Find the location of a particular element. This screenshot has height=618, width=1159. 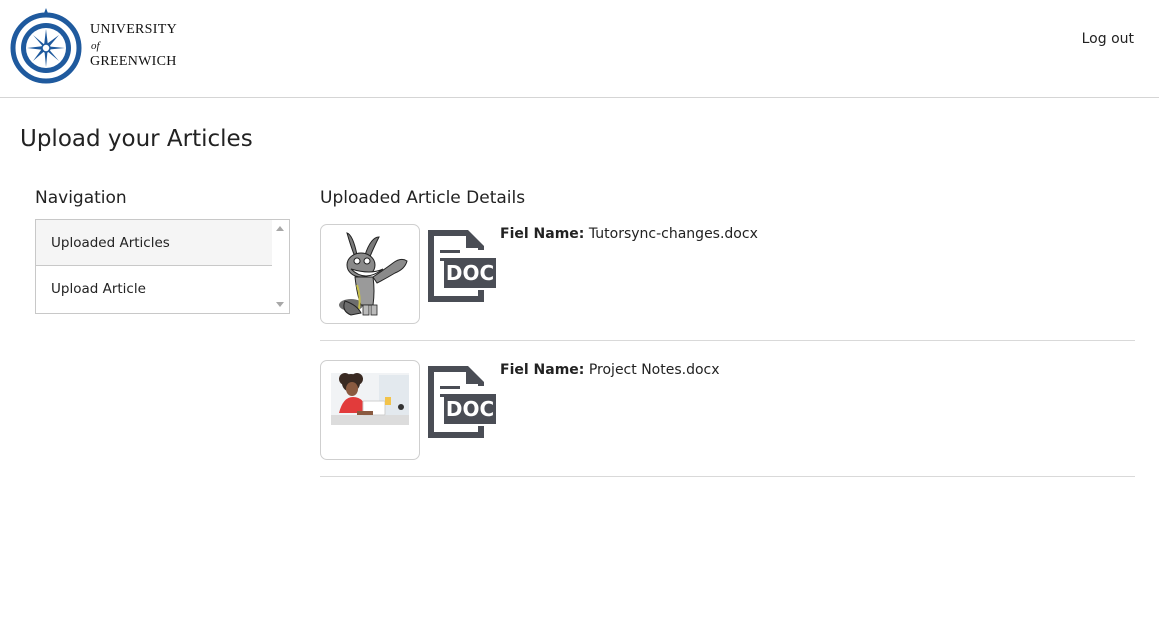

navigation-heading: Navigation is located at coordinates (81, 198).